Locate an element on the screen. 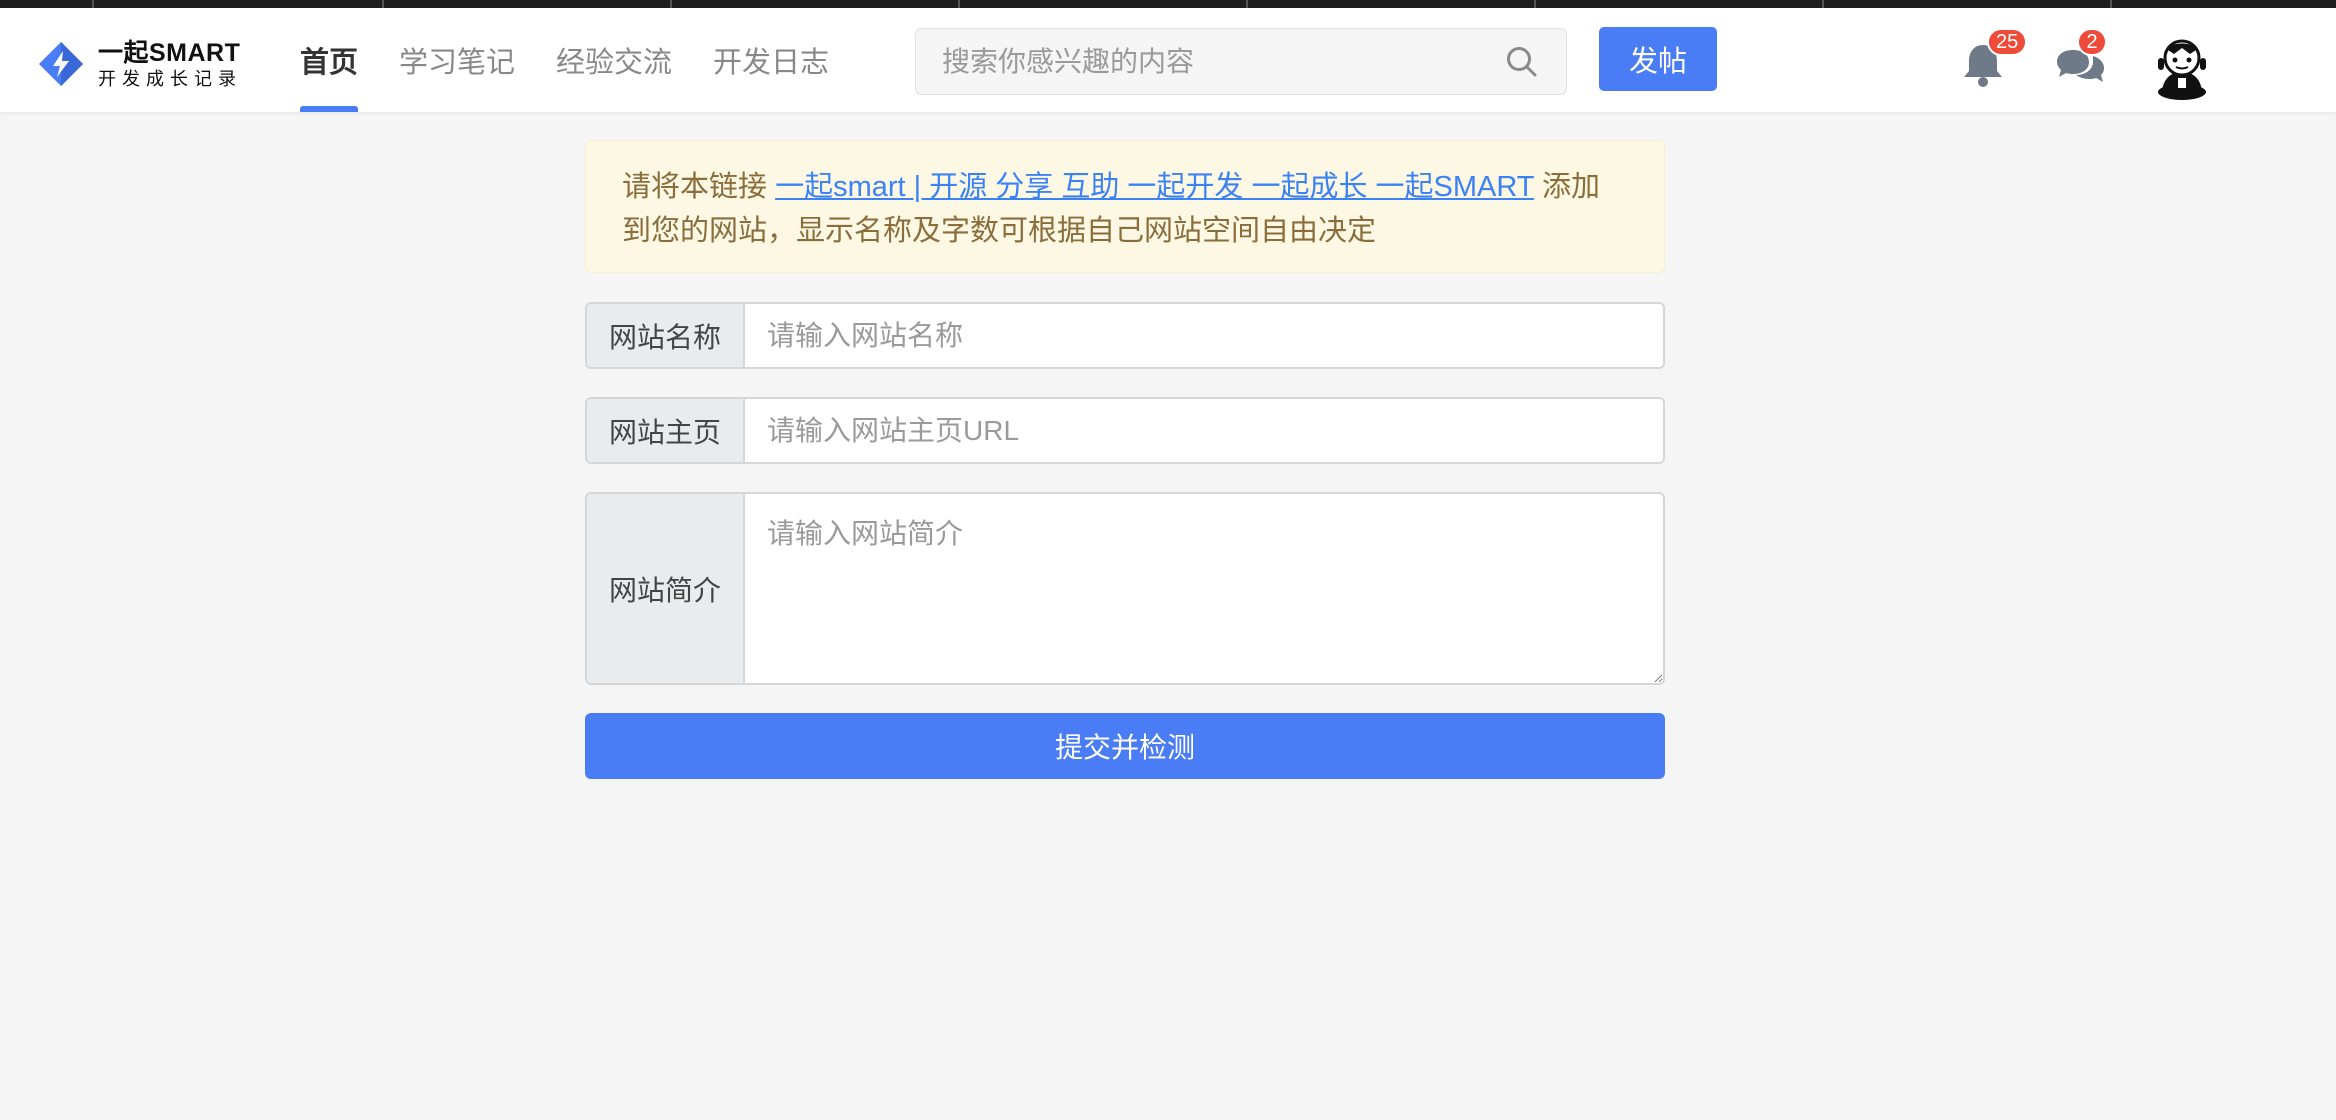  site-name-input is located at coordinates (1204, 335).